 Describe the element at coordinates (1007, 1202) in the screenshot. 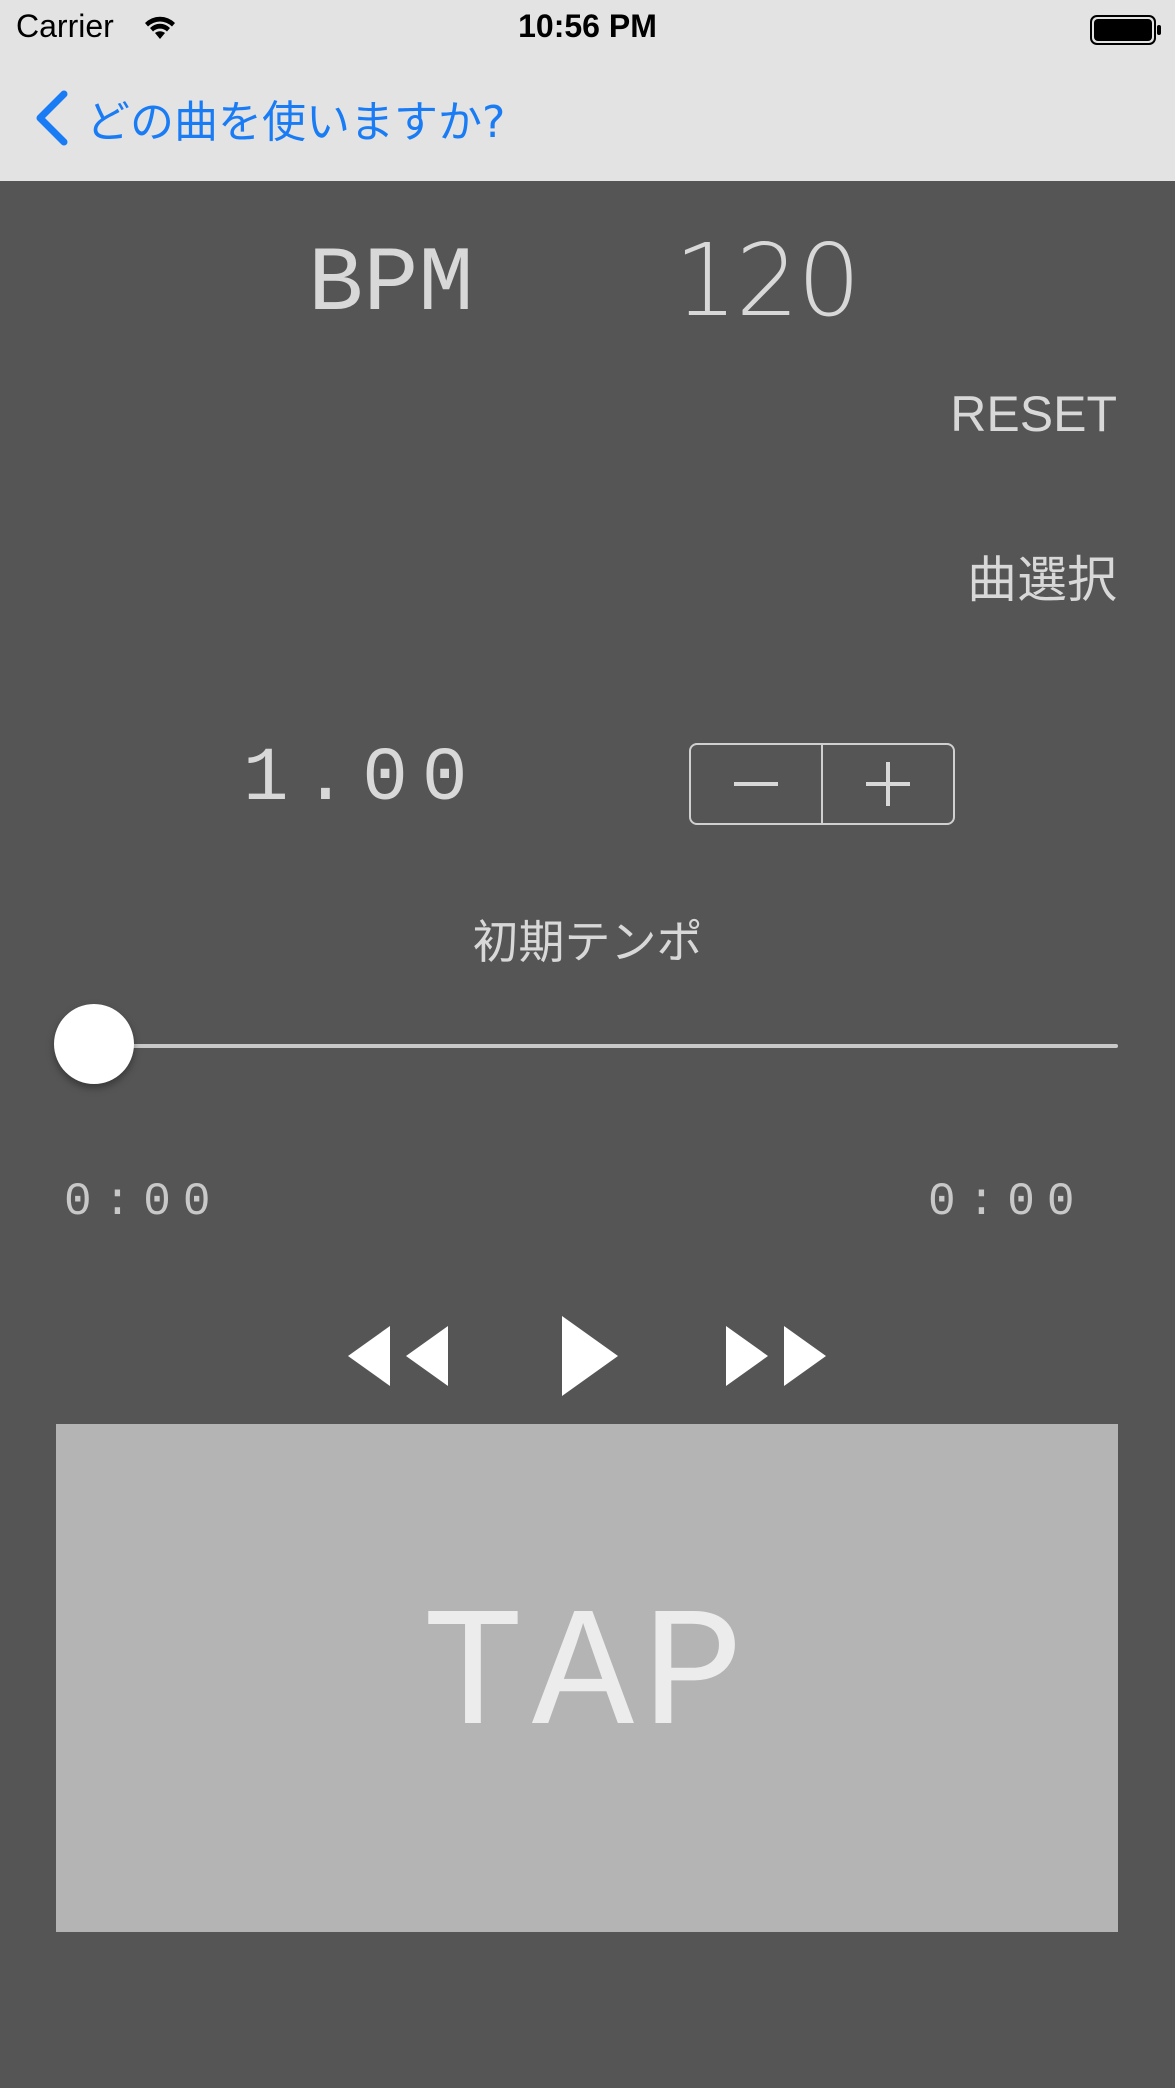

I see `total-time: 0:00` at that location.